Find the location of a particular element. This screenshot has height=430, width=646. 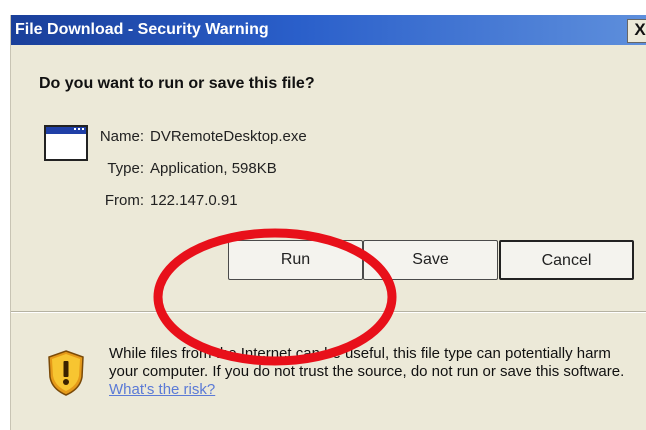

window-title: File Download - Security Warning is located at coordinates (142, 29).